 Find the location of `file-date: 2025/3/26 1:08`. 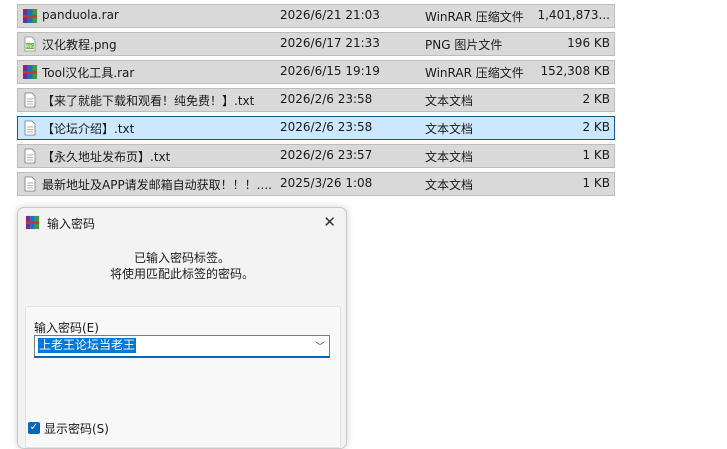

file-date: 2025/3/26 1:08 is located at coordinates (326, 183).